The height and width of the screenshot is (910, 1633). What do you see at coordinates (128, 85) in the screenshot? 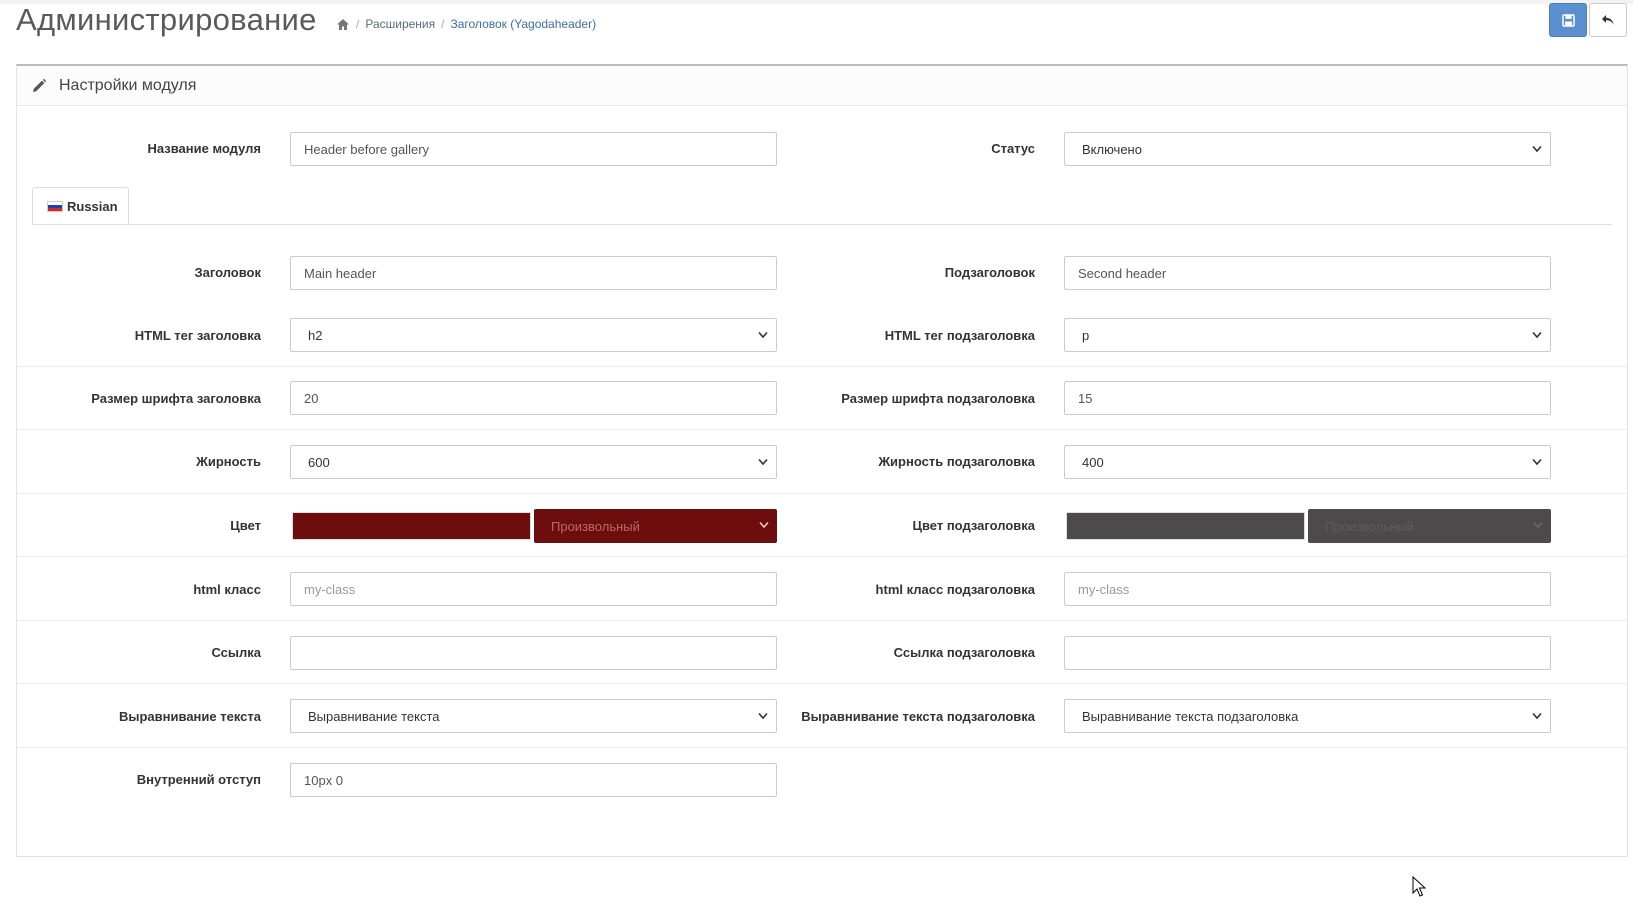
I see `panel-title: Настройки модуля` at bounding box center [128, 85].